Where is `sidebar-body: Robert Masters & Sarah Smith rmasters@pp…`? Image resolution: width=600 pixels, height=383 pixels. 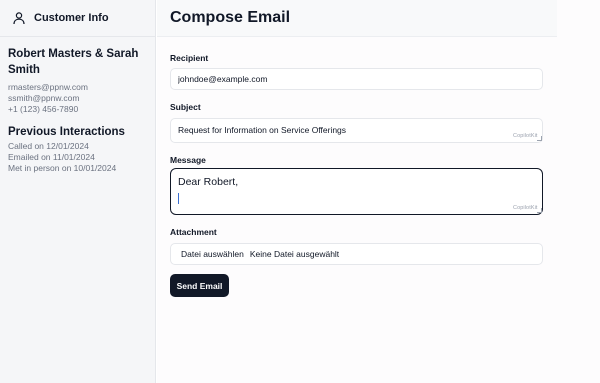 sidebar-body: Robert Masters & Sarah Smith rmasters@pp… is located at coordinates (77, 110).